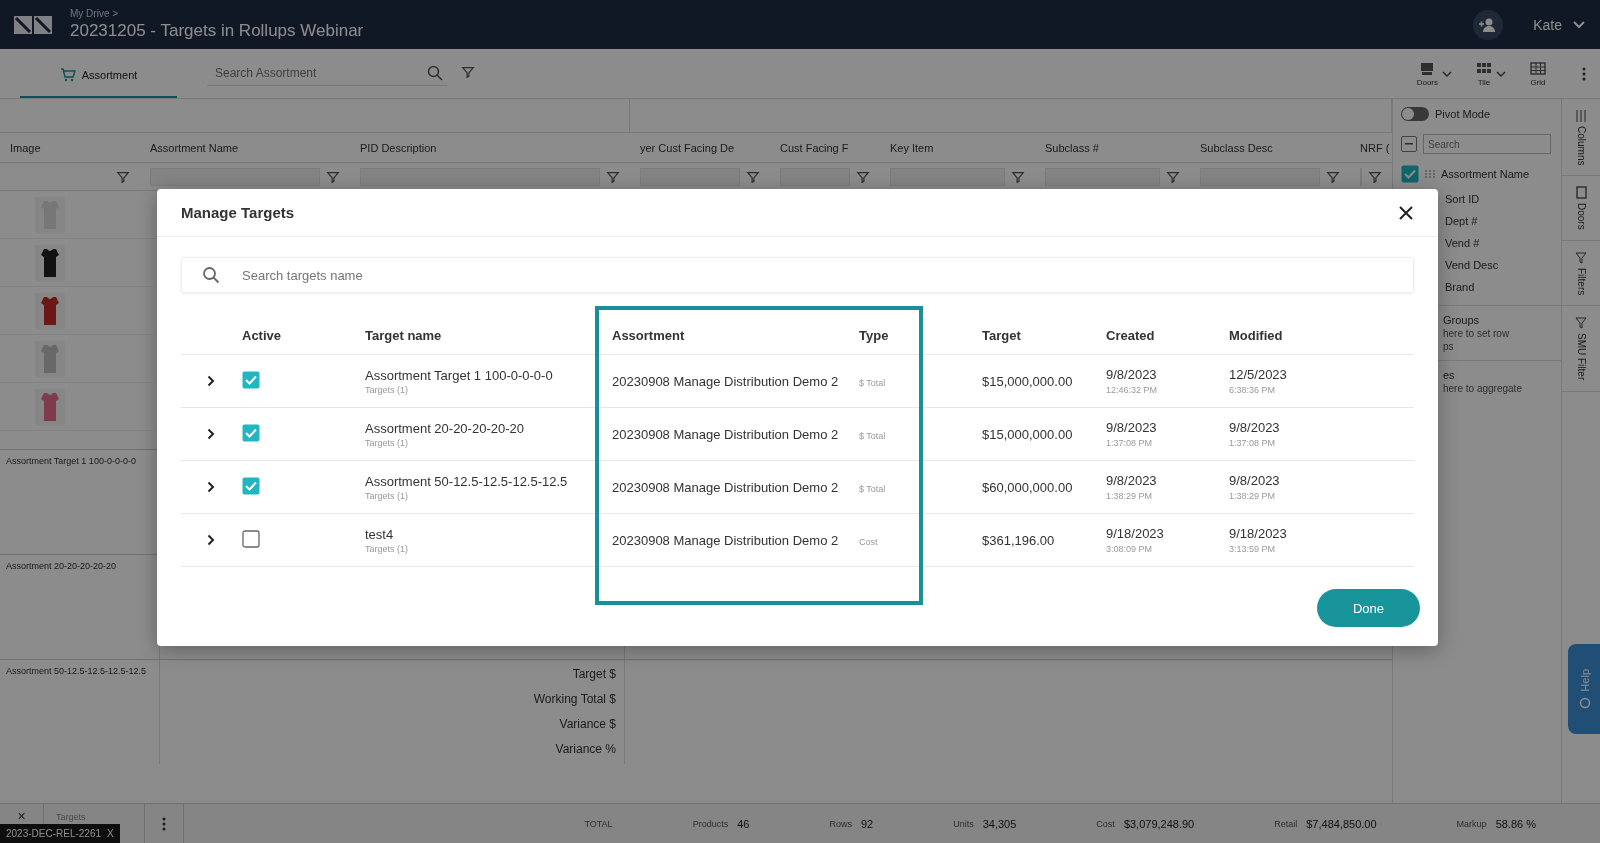 This screenshot has width=1600, height=843. Describe the element at coordinates (110, 833) in the screenshot. I see `close-button: X` at that location.